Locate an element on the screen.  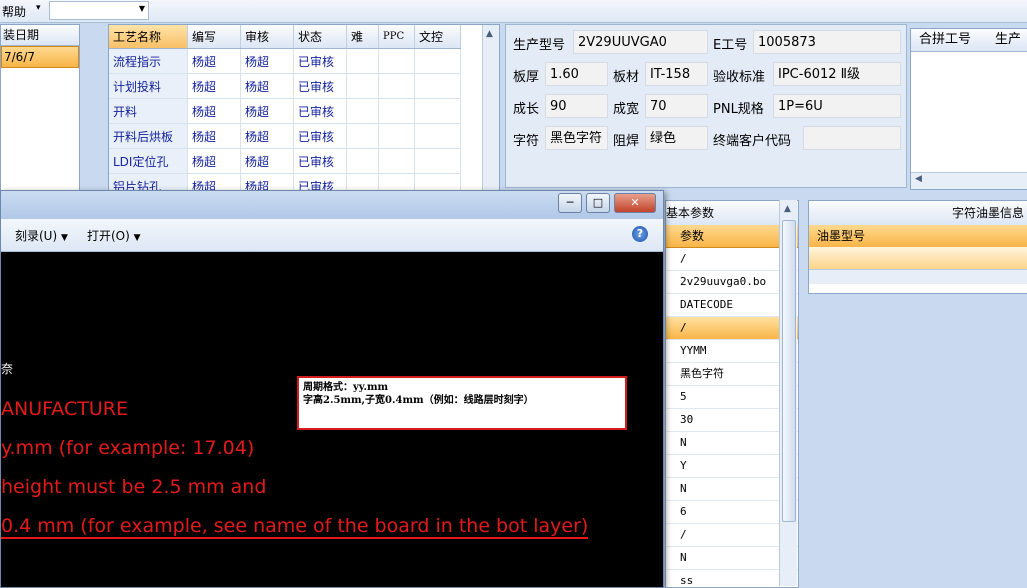
mask-field: 绿色 is located at coordinates (676, 138).